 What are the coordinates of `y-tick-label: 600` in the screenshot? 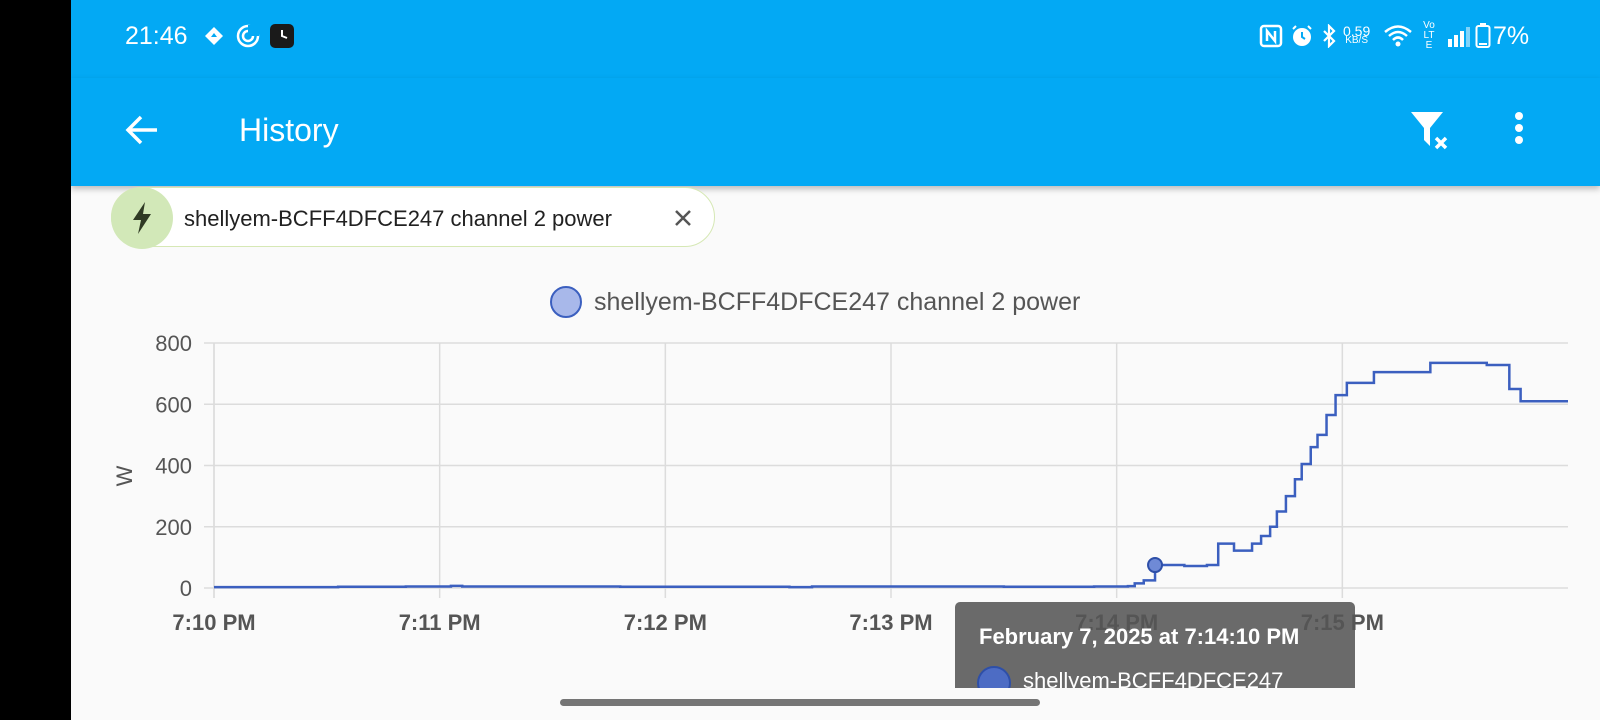 It's located at (173, 404).